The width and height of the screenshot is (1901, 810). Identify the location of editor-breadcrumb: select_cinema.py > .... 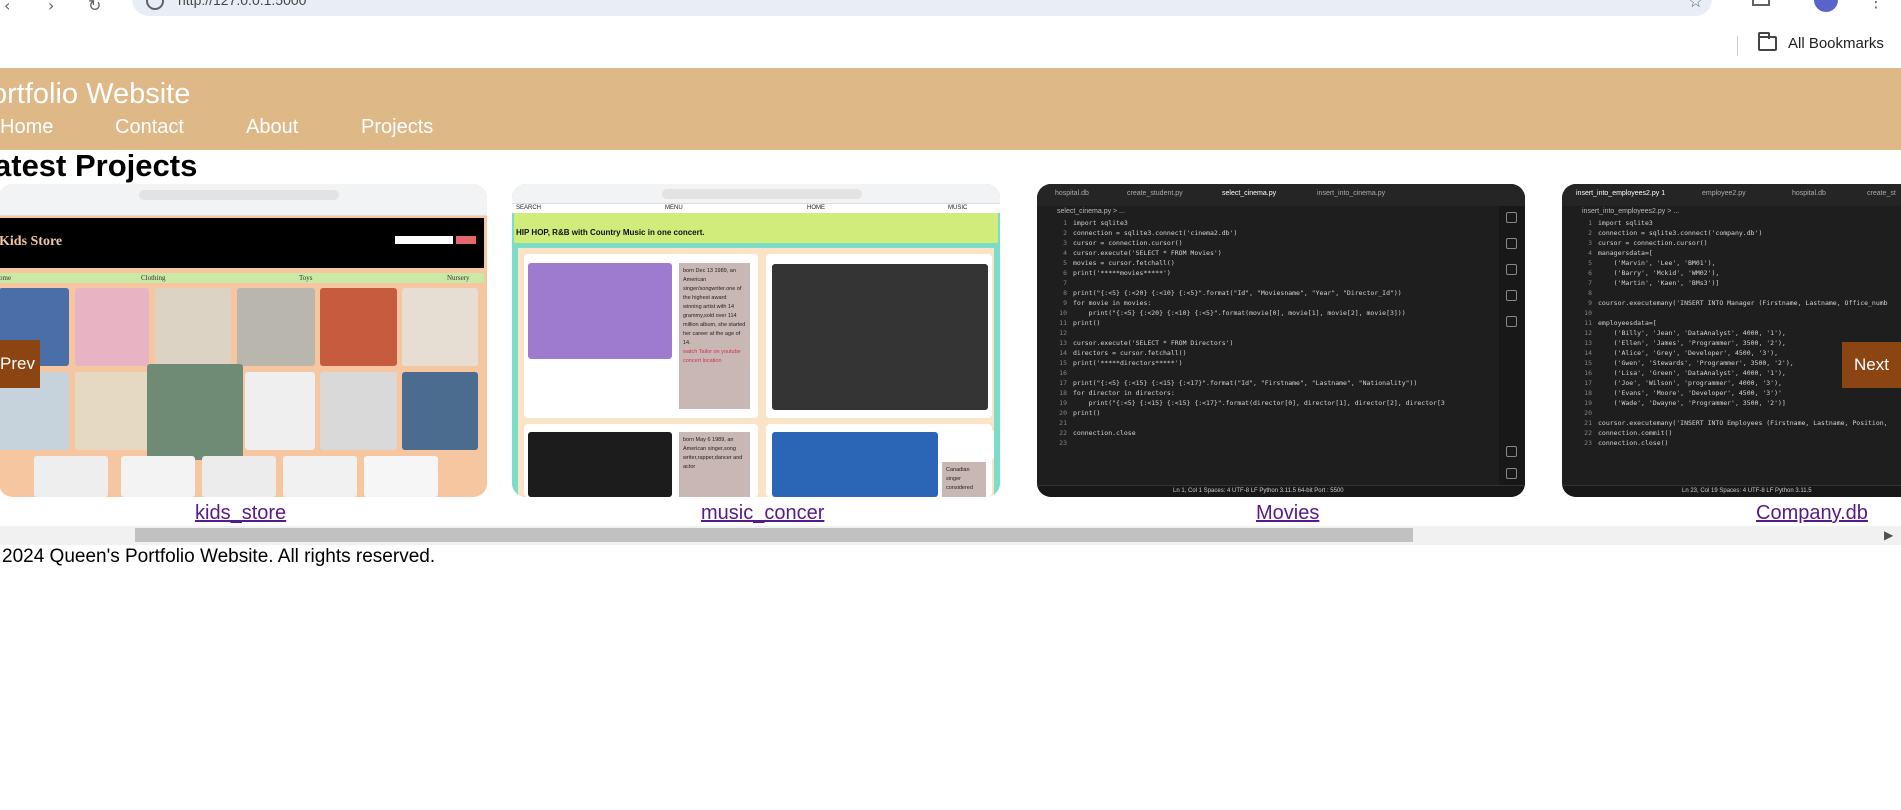
(1091, 211).